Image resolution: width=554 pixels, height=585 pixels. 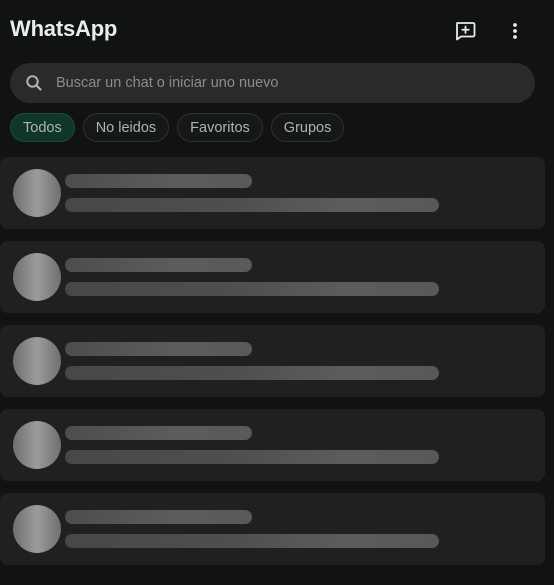 I want to click on filter-chips: Todos No leidos Favoritos Grupos, so click(x=177, y=128).